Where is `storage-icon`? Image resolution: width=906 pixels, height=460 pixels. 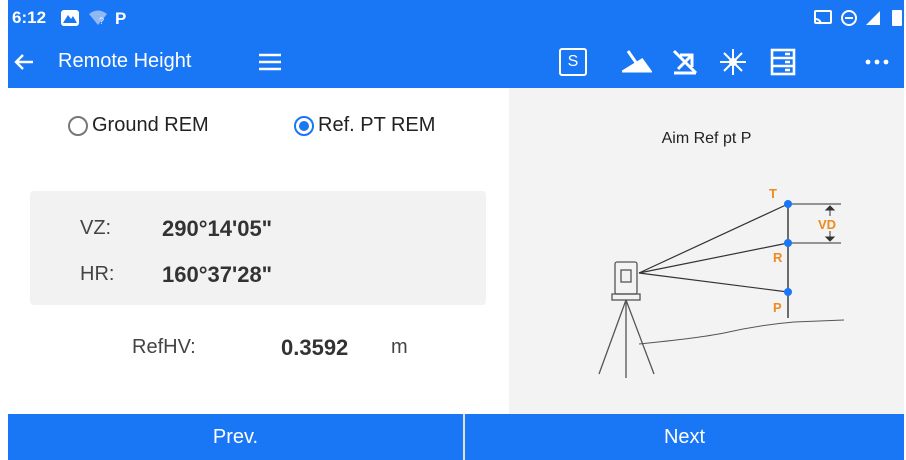 storage-icon is located at coordinates (783, 62).